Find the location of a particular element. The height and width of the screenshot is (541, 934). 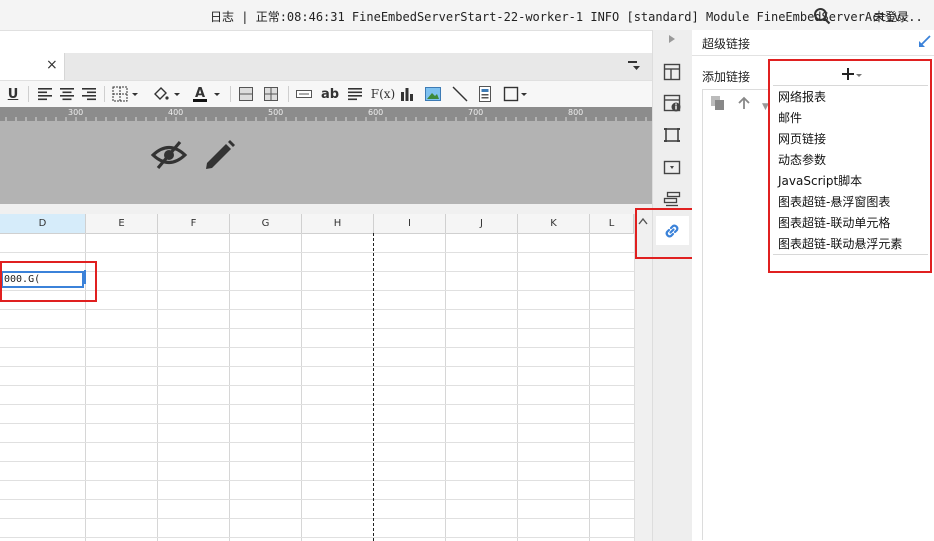

align-center-icon is located at coordinates (67, 94).